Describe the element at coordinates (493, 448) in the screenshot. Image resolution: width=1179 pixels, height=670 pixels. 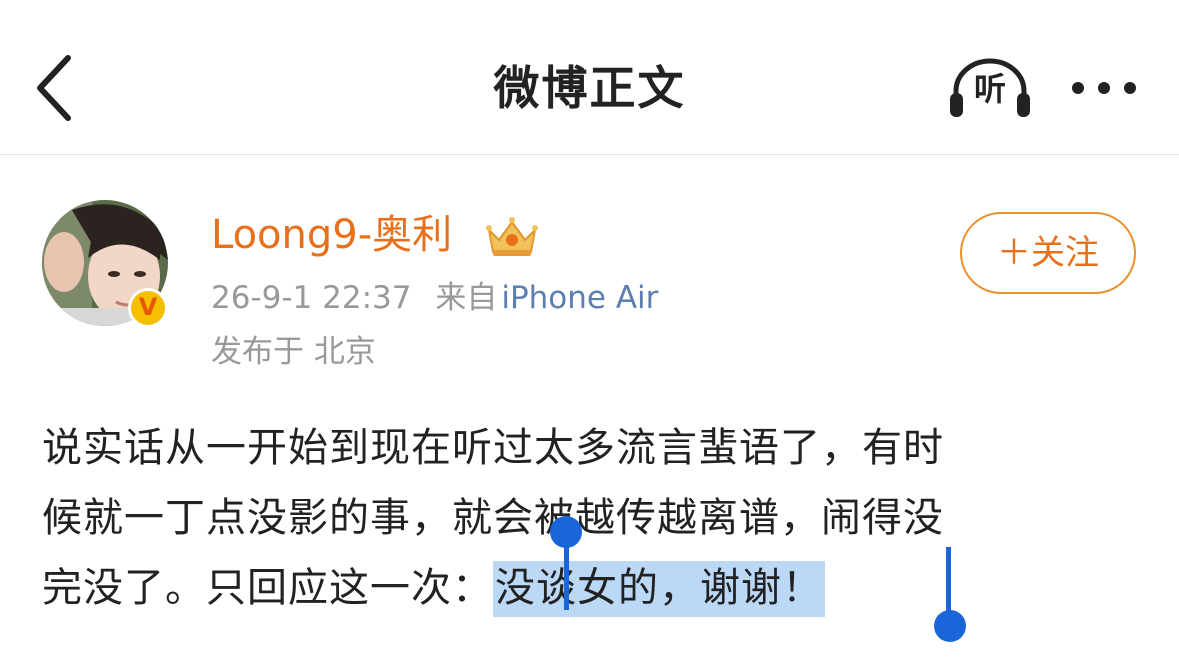
I see `post-text-line: 说实话从一开始到现在听过太多流言蜚语了，有时` at that location.